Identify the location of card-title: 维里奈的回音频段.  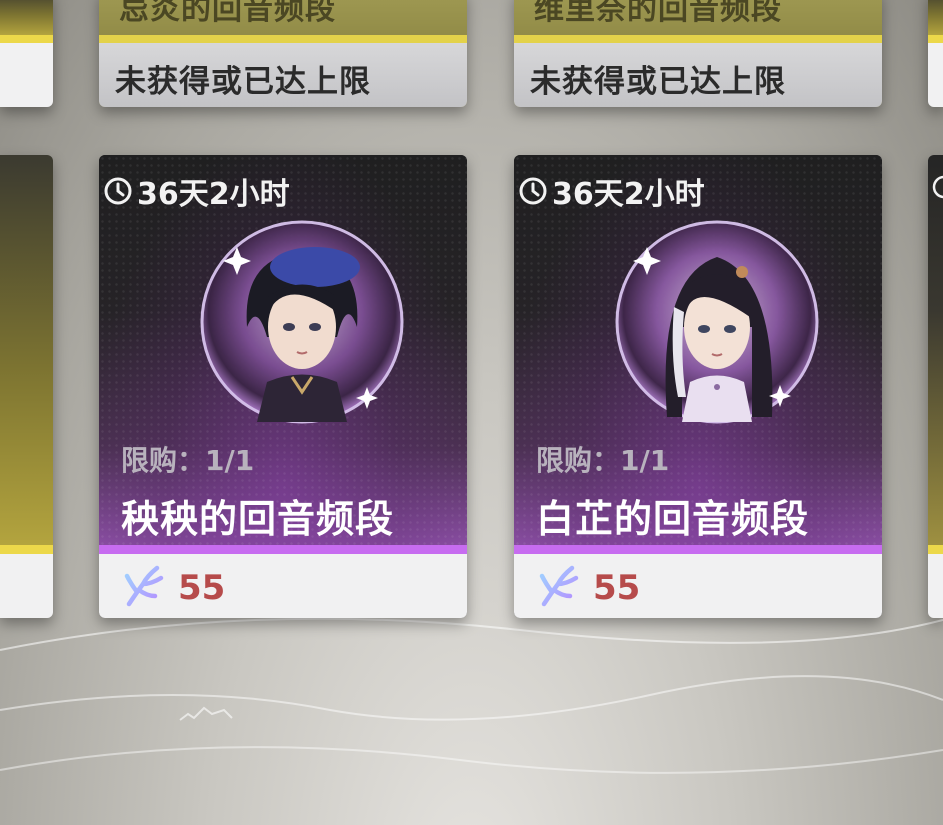
(658, 13).